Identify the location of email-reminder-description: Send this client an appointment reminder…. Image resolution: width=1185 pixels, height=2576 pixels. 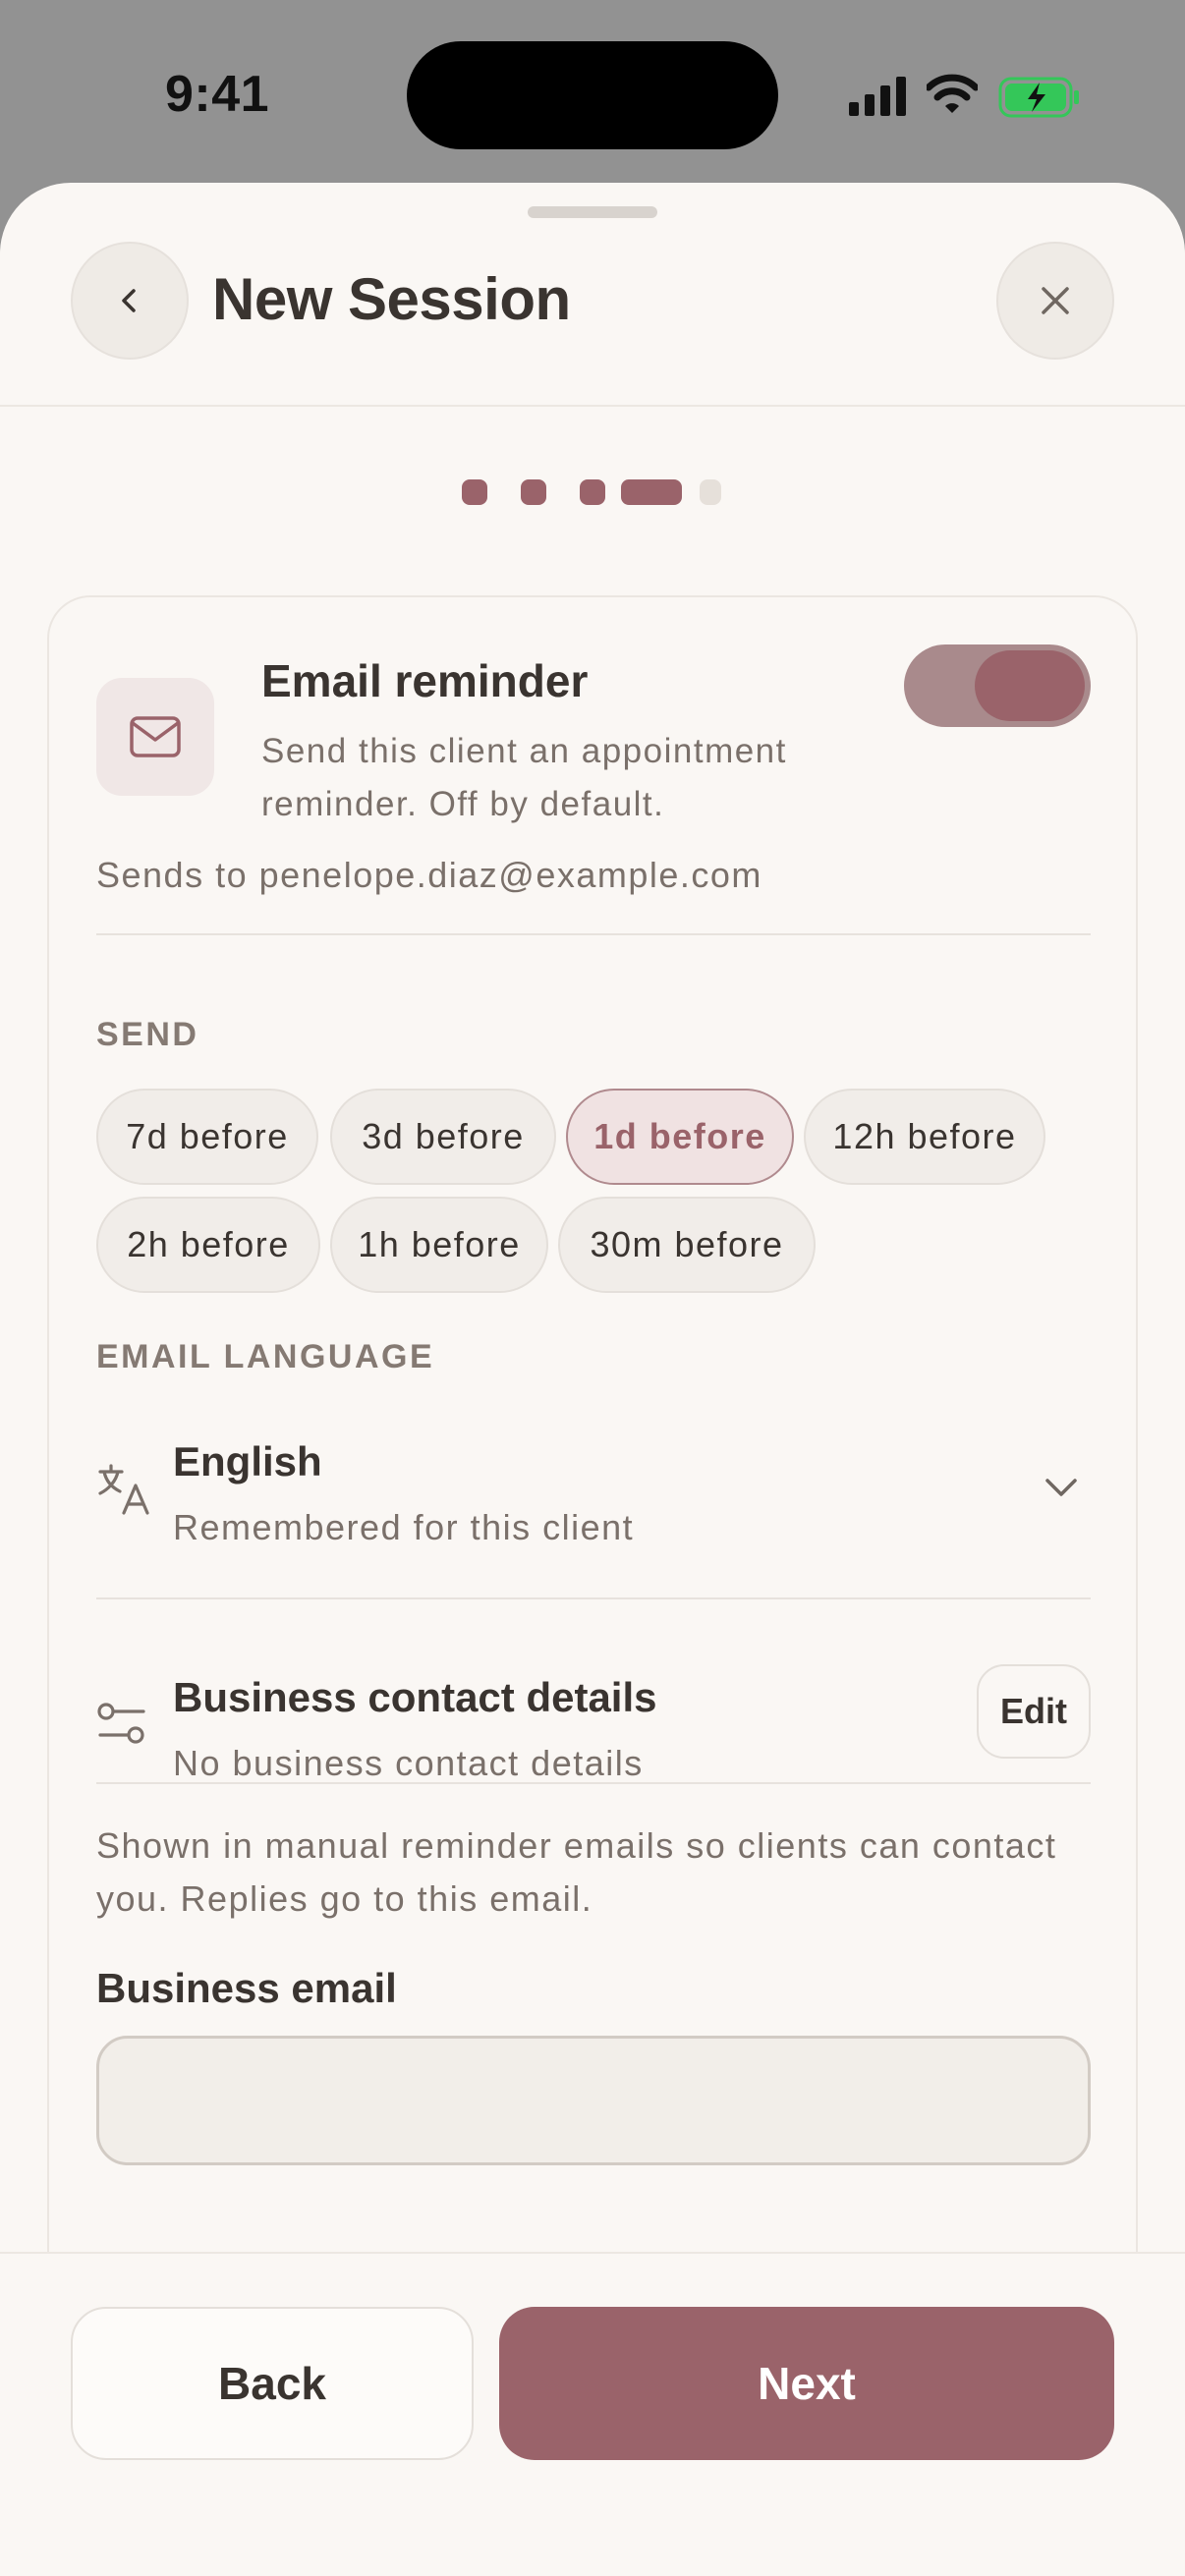
(524, 777).